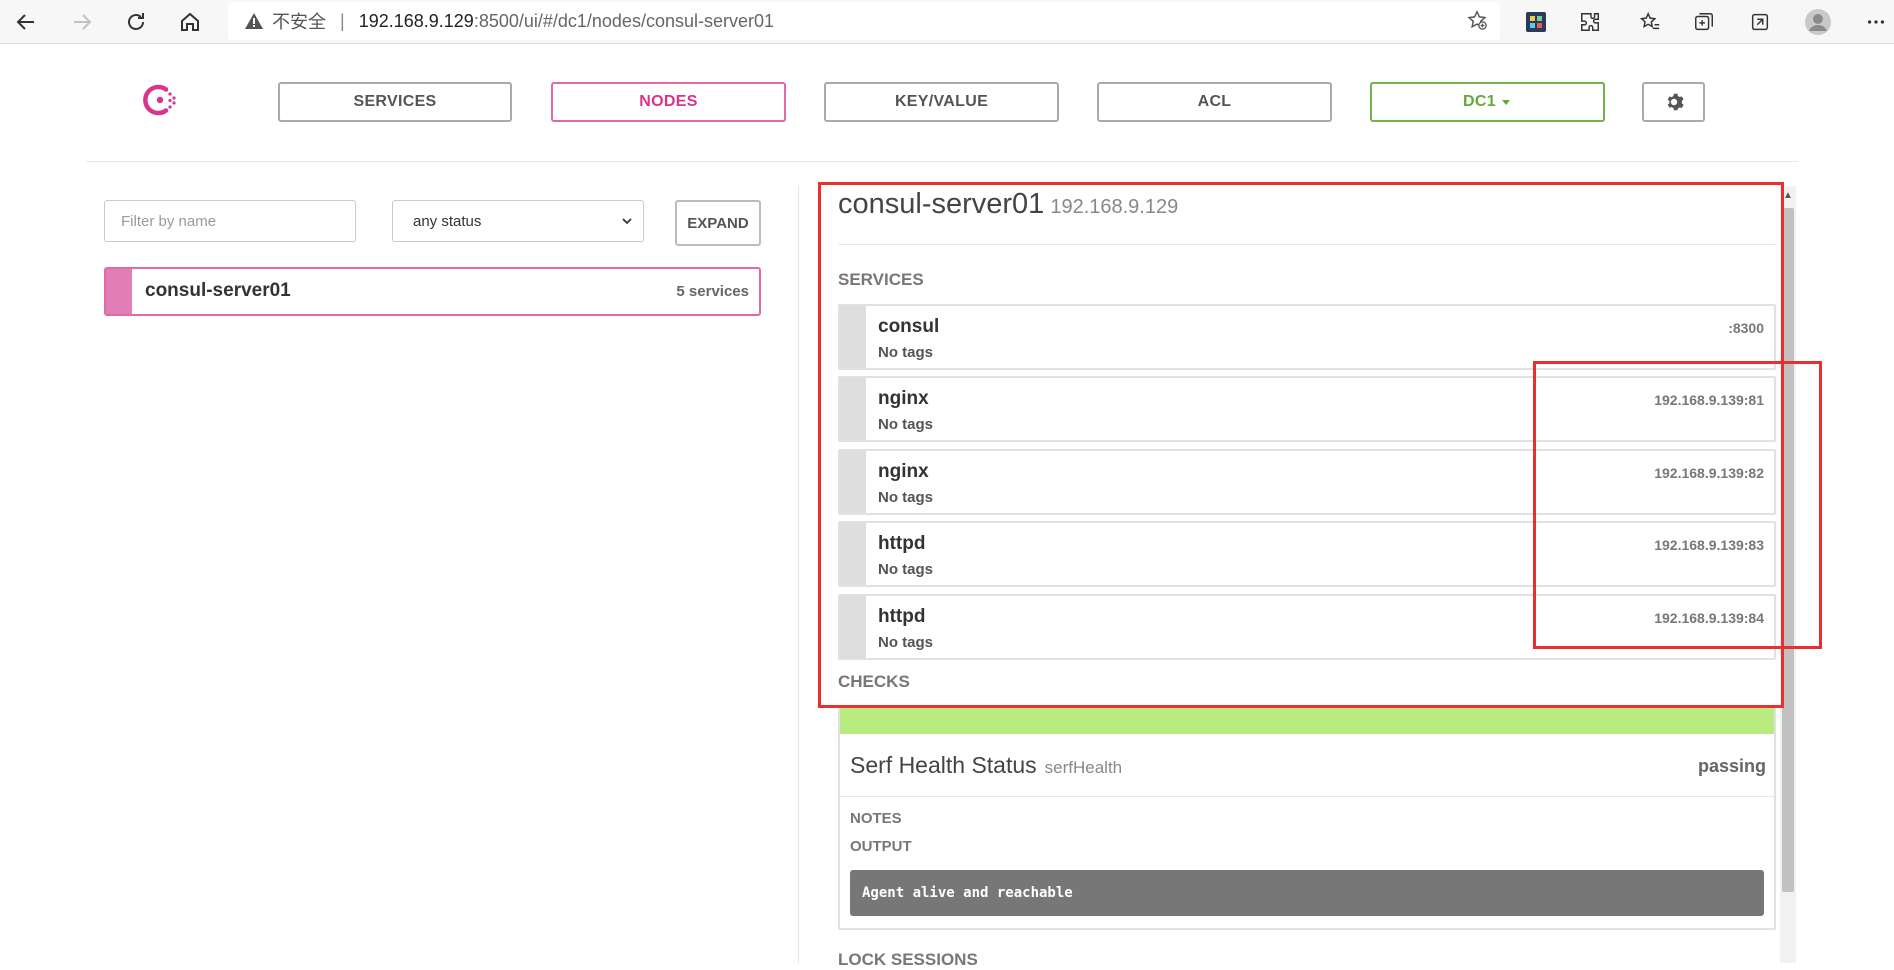 The height and width of the screenshot is (970, 1894). What do you see at coordinates (909, 326) in the screenshot?
I see `service-name: consul` at bounding box center [909, 326].